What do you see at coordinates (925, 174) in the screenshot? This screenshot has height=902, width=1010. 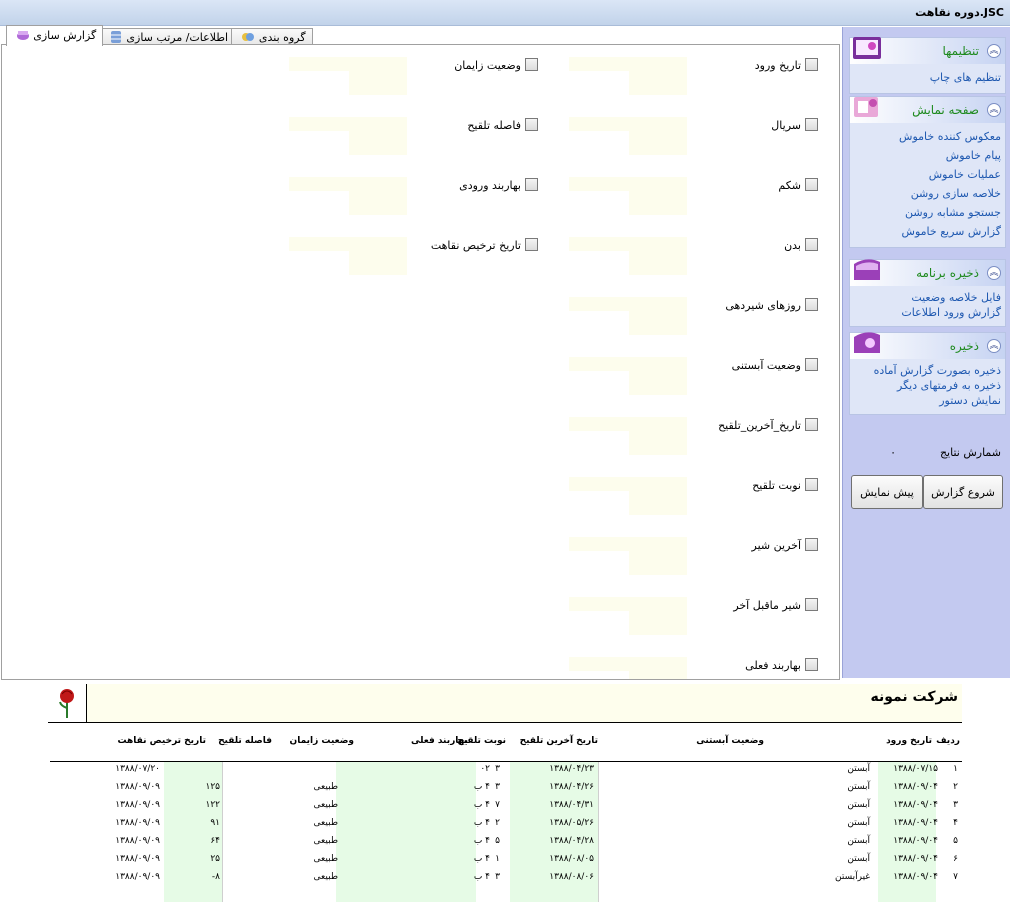 I see `link-operations: عملیات خاموش` at bounding box center [925, 174].